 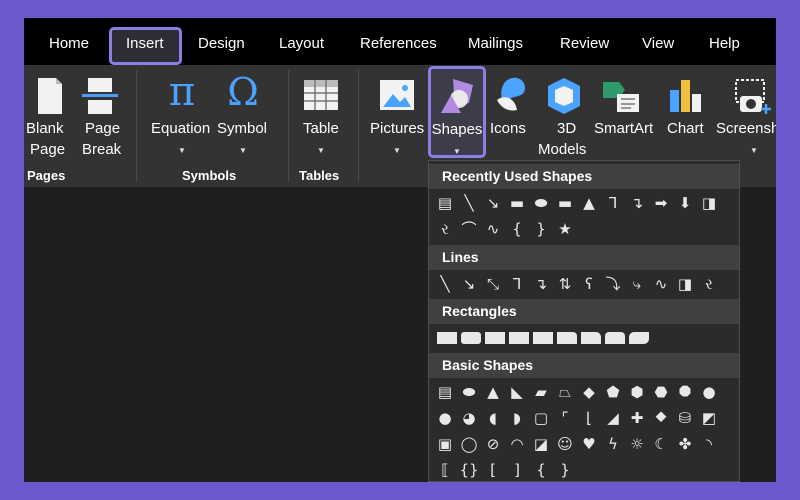 What do you see at coordinates (511, 94) in the screenshot?
I see `icons-icon` at bounding box center [511, 94].